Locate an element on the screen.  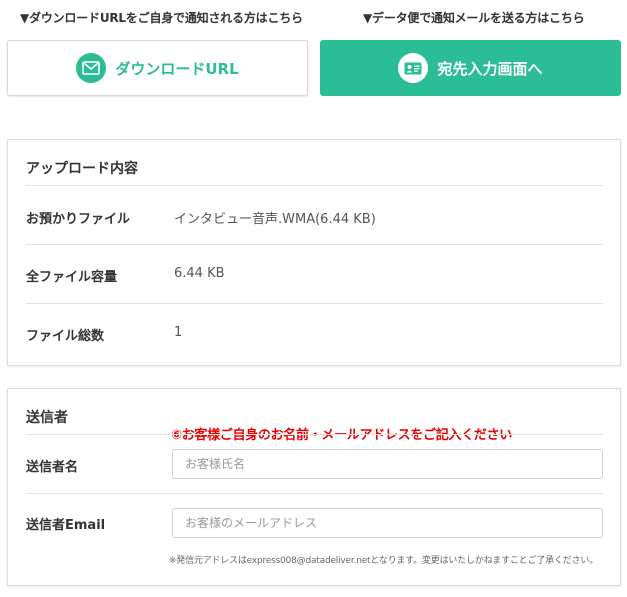
mail-icon is located at coordinates (91, 68).